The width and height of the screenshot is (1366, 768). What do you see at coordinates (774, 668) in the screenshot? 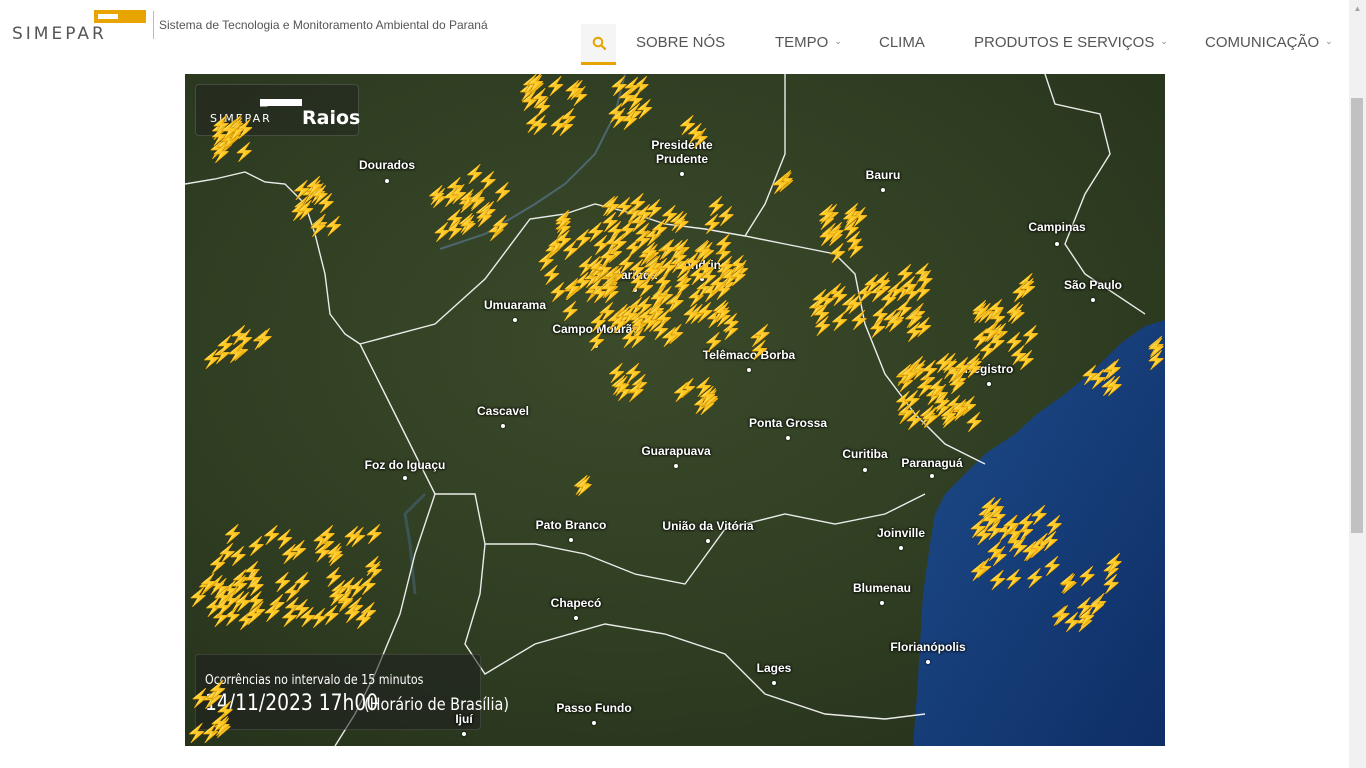
I see `city-label: Lages` at bounding box center [774, 668].